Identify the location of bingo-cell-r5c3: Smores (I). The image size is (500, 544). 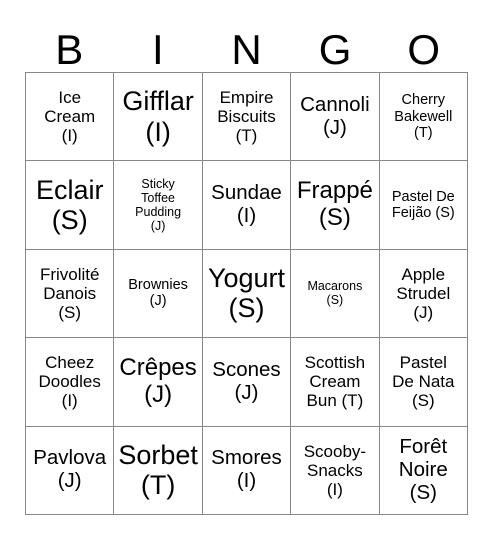
(247, 470).